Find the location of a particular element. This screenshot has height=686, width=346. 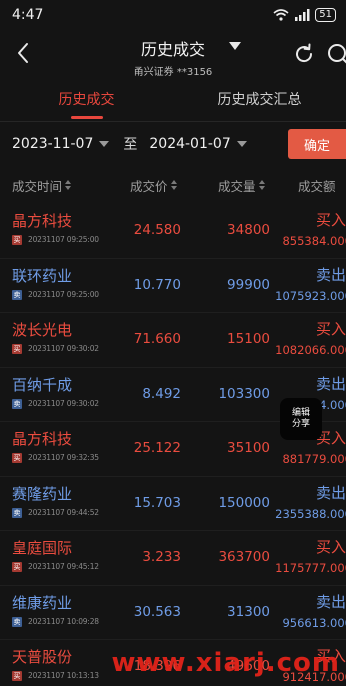

signal-icon is located at coordinates (302, 15).